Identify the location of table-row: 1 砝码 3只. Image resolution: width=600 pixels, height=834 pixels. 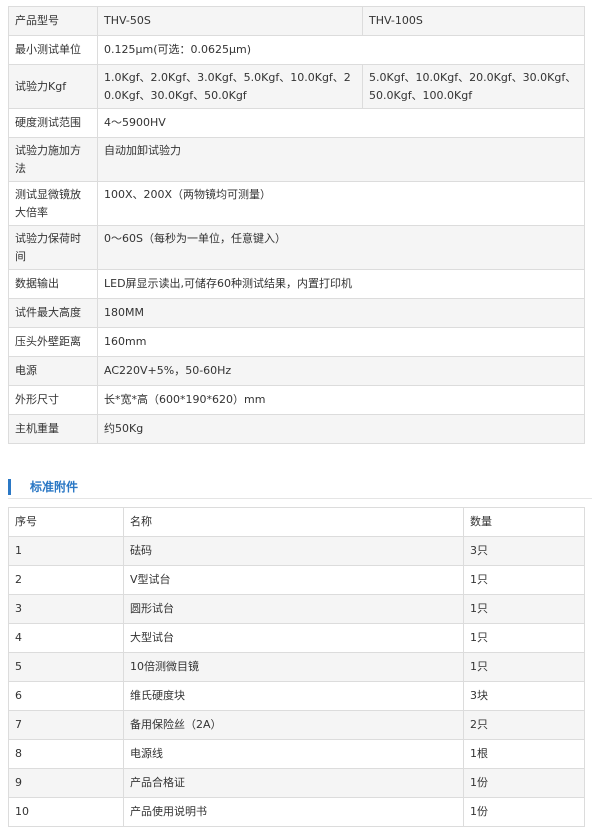
(296, 551).